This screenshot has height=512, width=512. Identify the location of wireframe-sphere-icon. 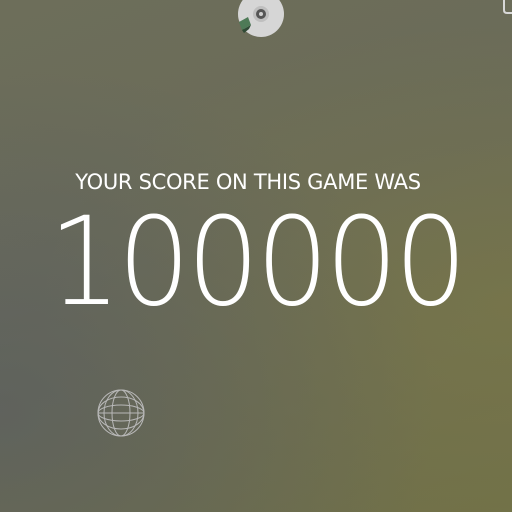
(121, 413).